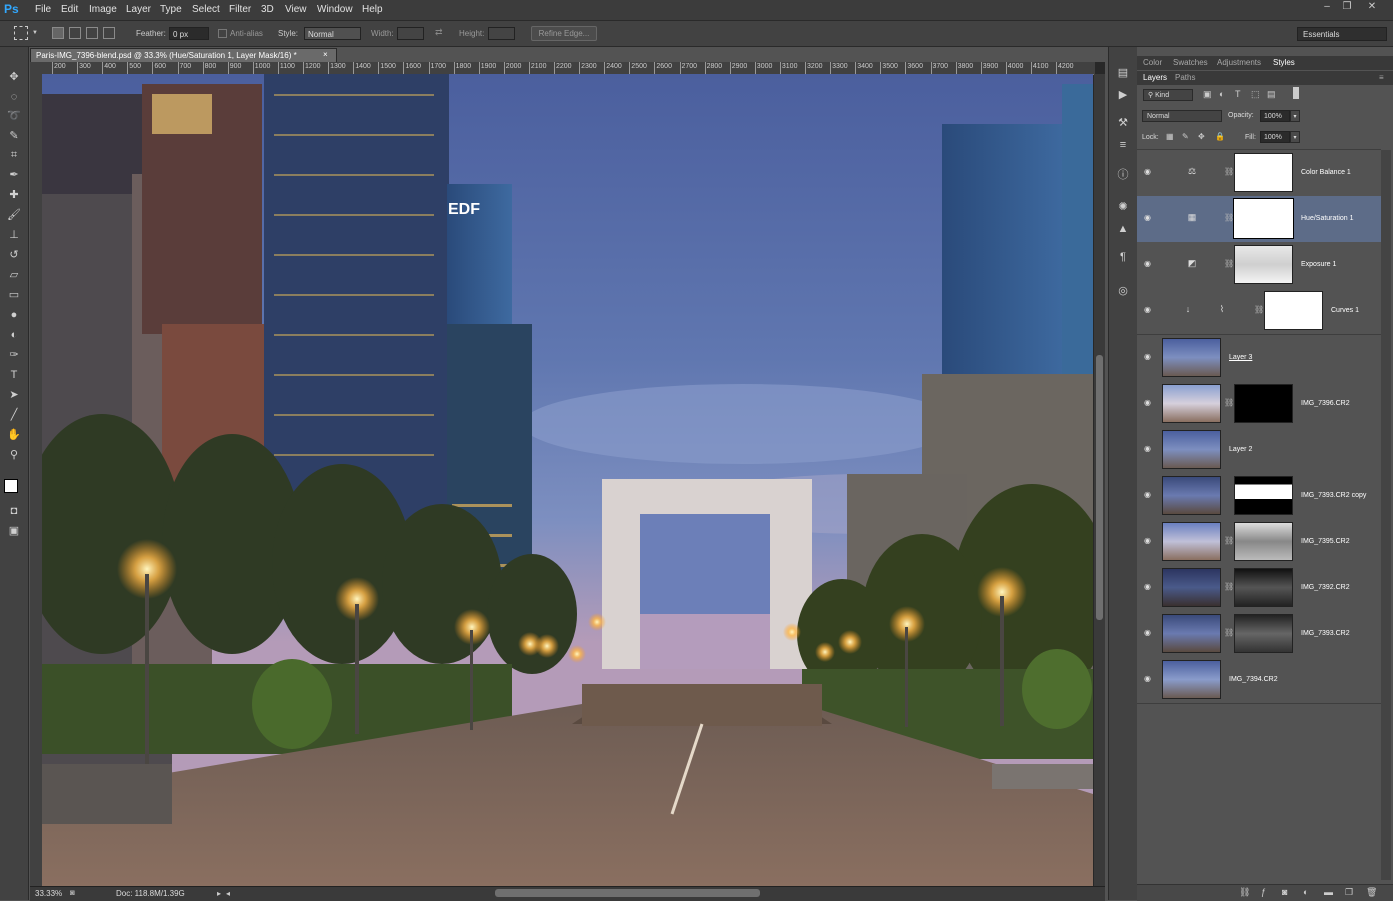  What do you see at coordinates (48, 893) in the screenshot?
I see `zoom-level: 33.33%` at bounding box center [48, 893].